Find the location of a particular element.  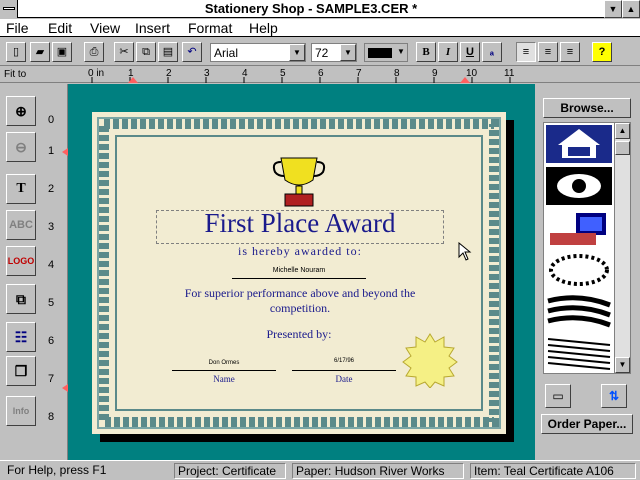

art-text-icon: ABC is located at coordinates (21, 225).